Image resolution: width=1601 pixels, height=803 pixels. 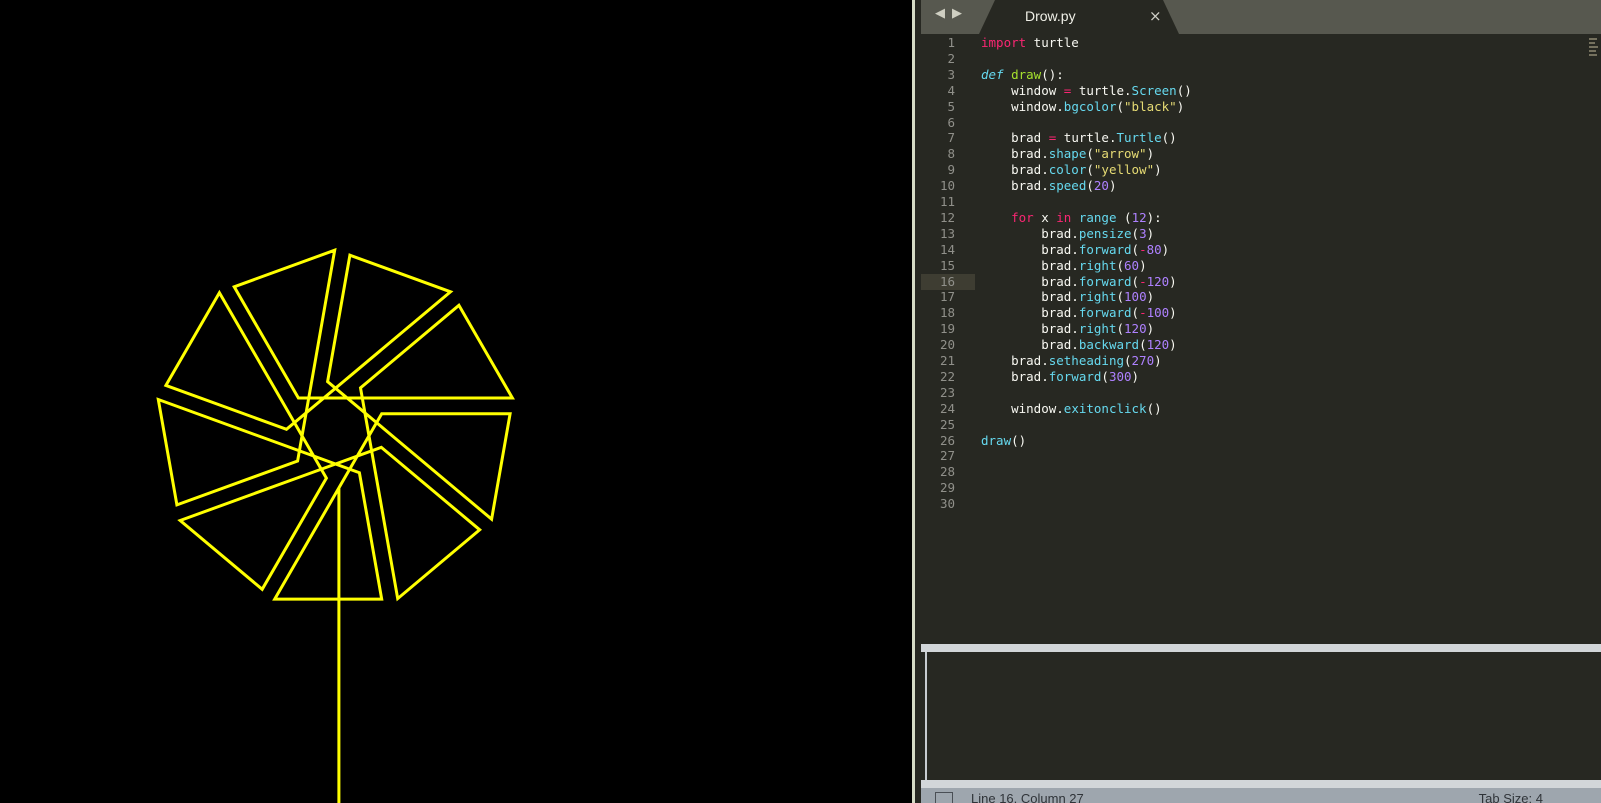 What do you see at coordinates (1079, 17) in the screenshot?
I see `tab-drow-py: Drow.py ×` at bounding box center [1079, 17].